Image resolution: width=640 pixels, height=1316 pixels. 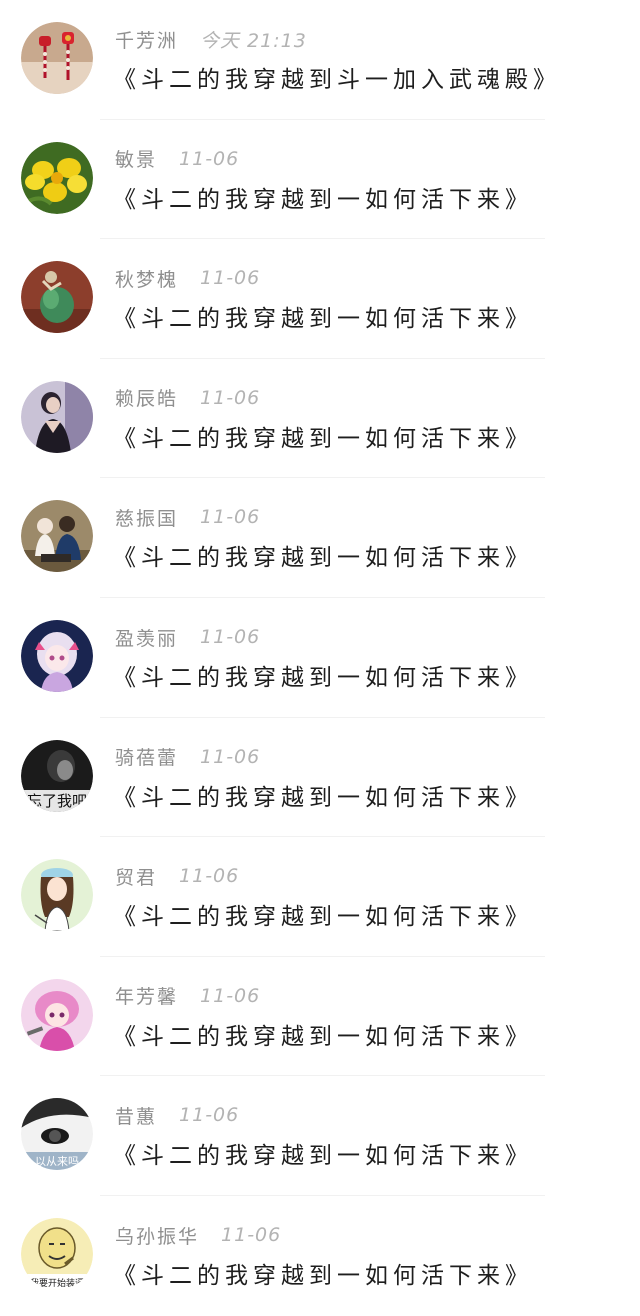 I want to click on avatar: 忘了我吧, so click(x=57, y=775).